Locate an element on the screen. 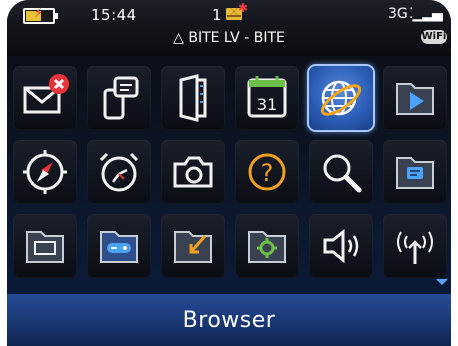 The width and height of the screenshot is (458, 346). games-folder-icon is located at coordinates (119, 246).